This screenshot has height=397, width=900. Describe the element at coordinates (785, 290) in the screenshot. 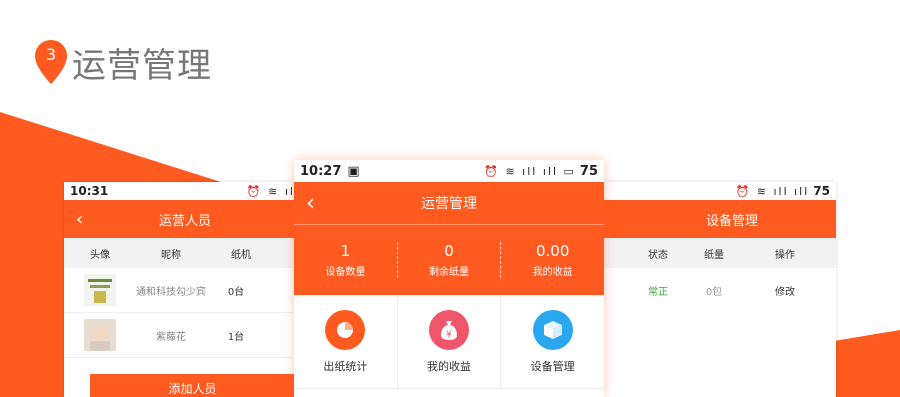

I see `edit-link: 修改` at that location.